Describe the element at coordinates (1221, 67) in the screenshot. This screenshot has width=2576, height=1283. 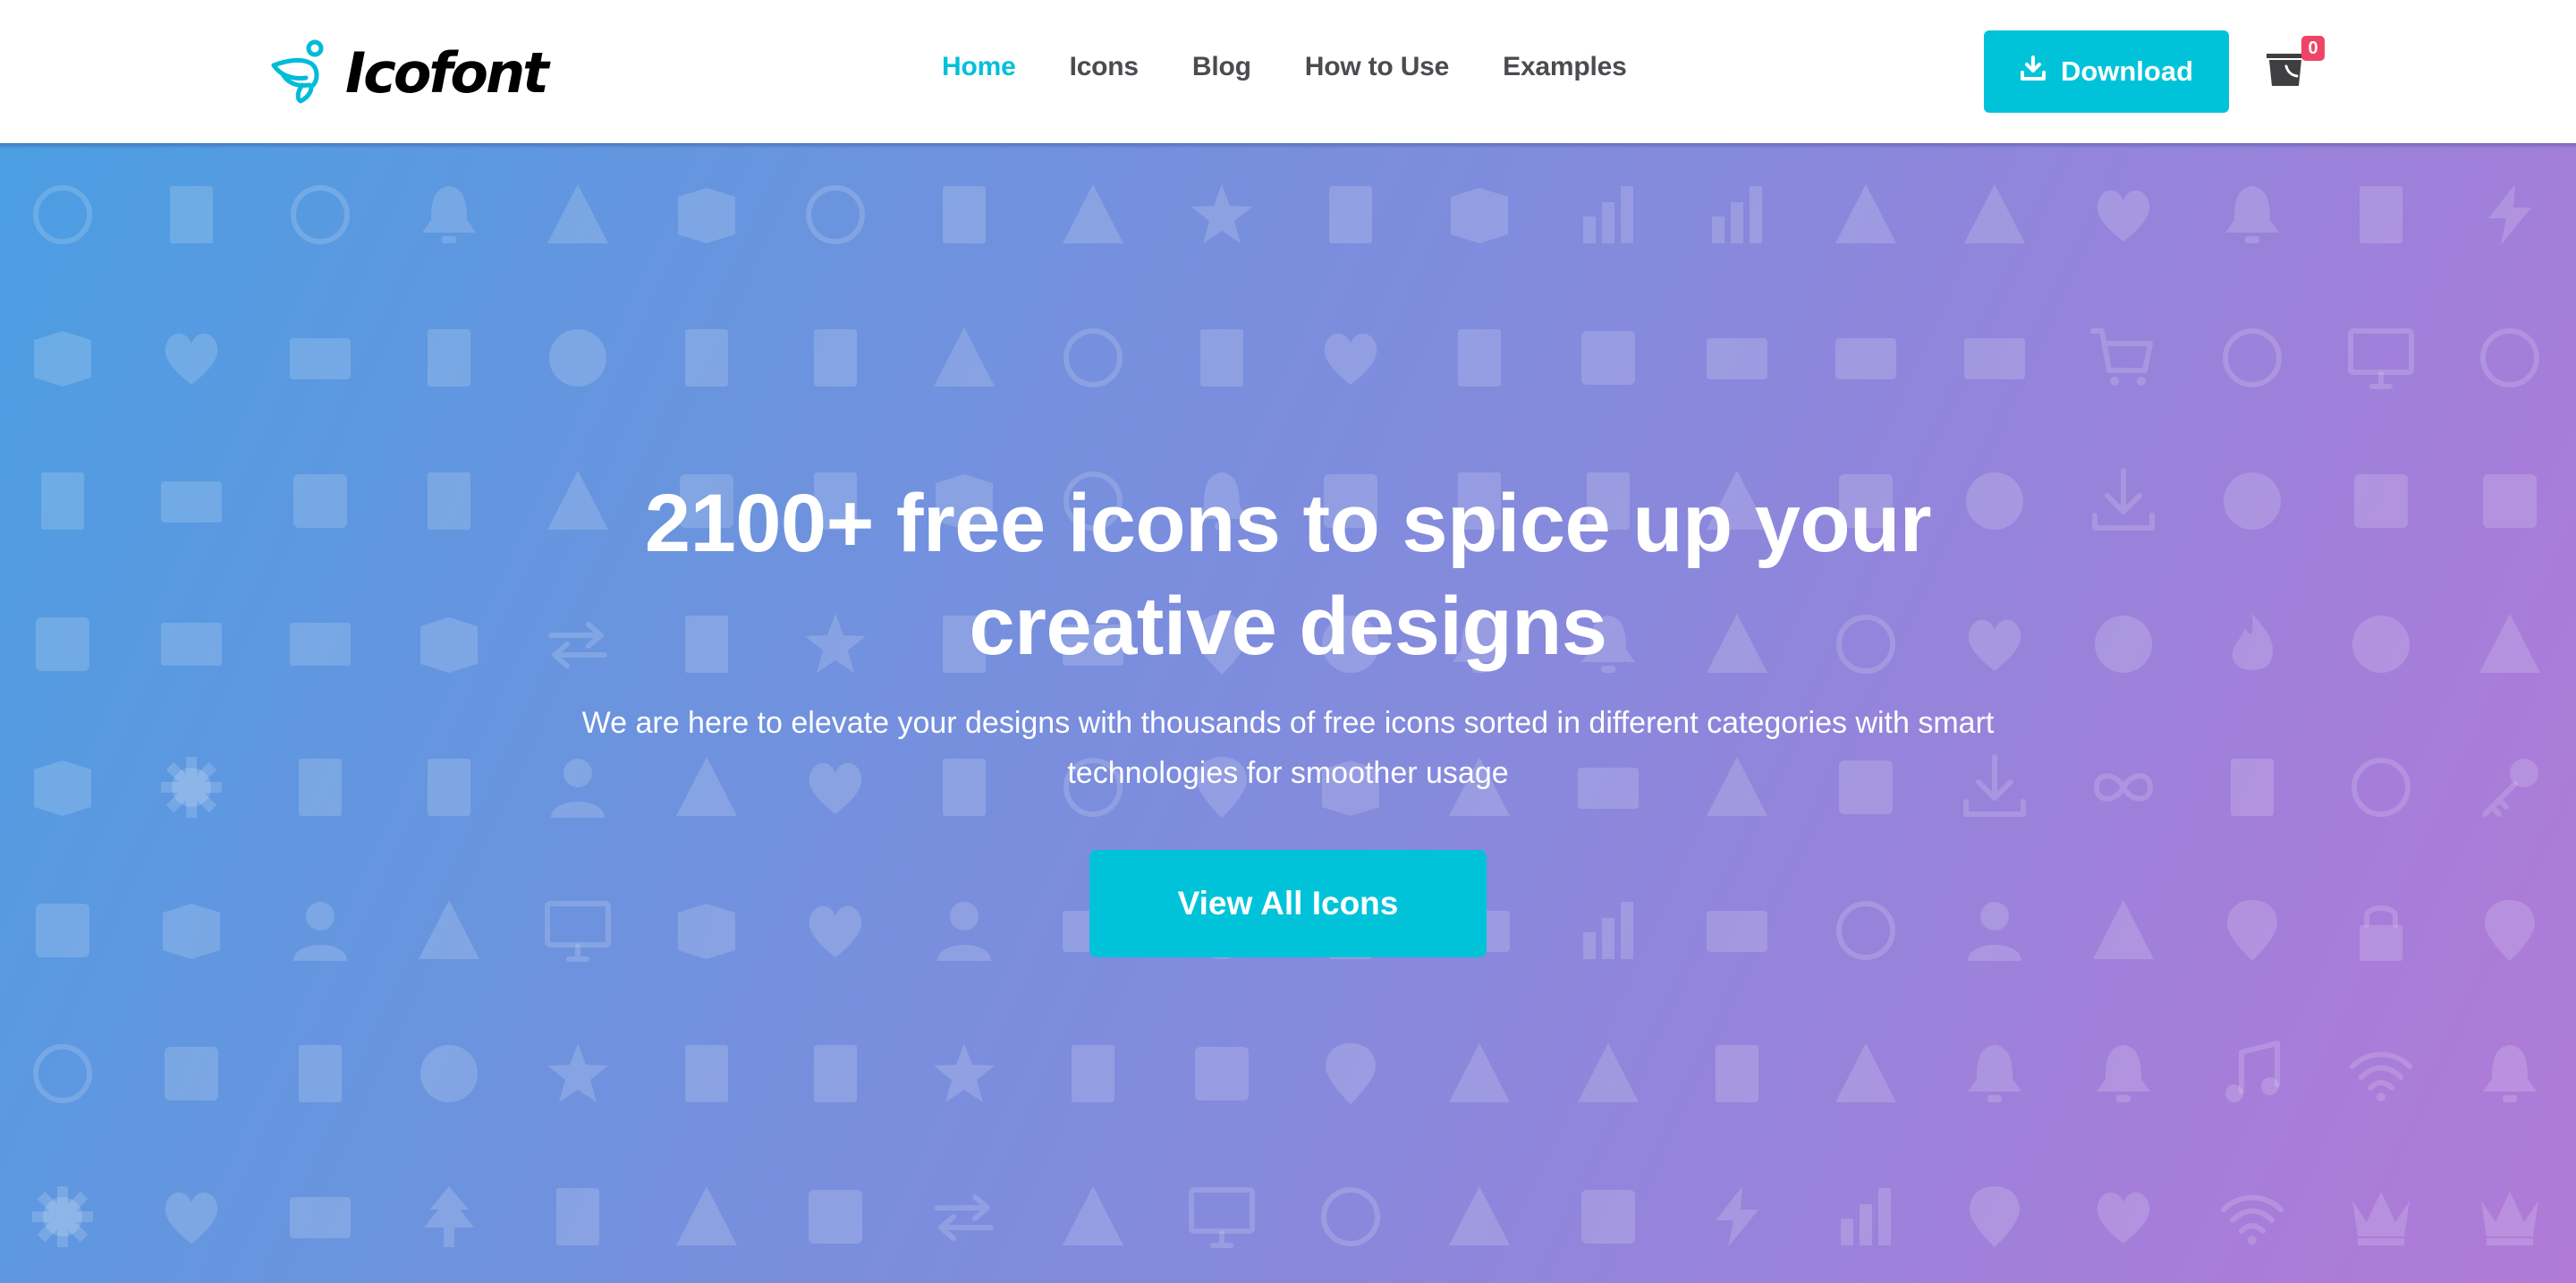
I see `nav-blog: Blog` at that location.